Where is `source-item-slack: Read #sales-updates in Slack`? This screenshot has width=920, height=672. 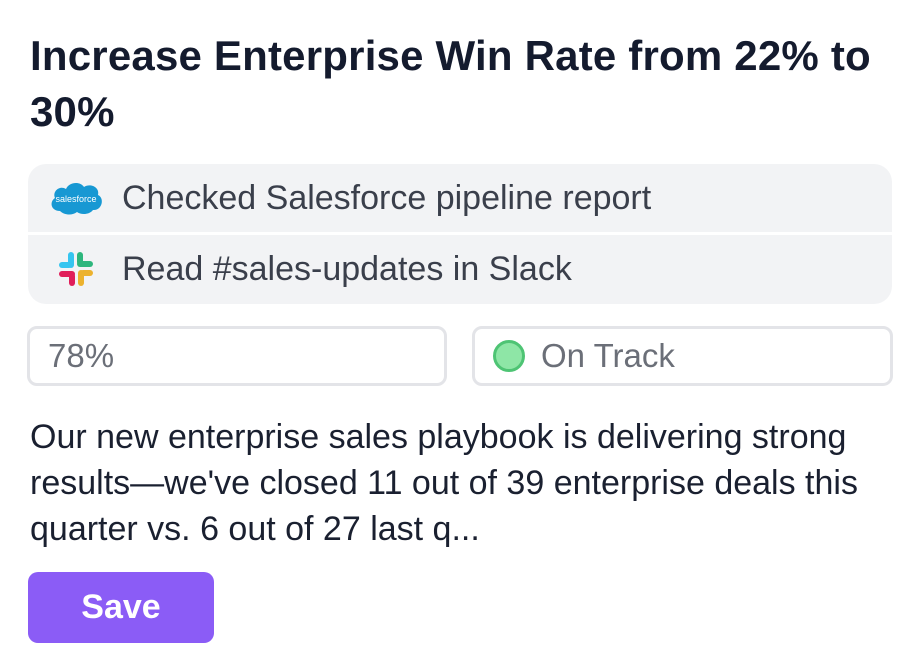 source-item-slack: Read #sales-updates in Slack is located at coordinates (460, 269).